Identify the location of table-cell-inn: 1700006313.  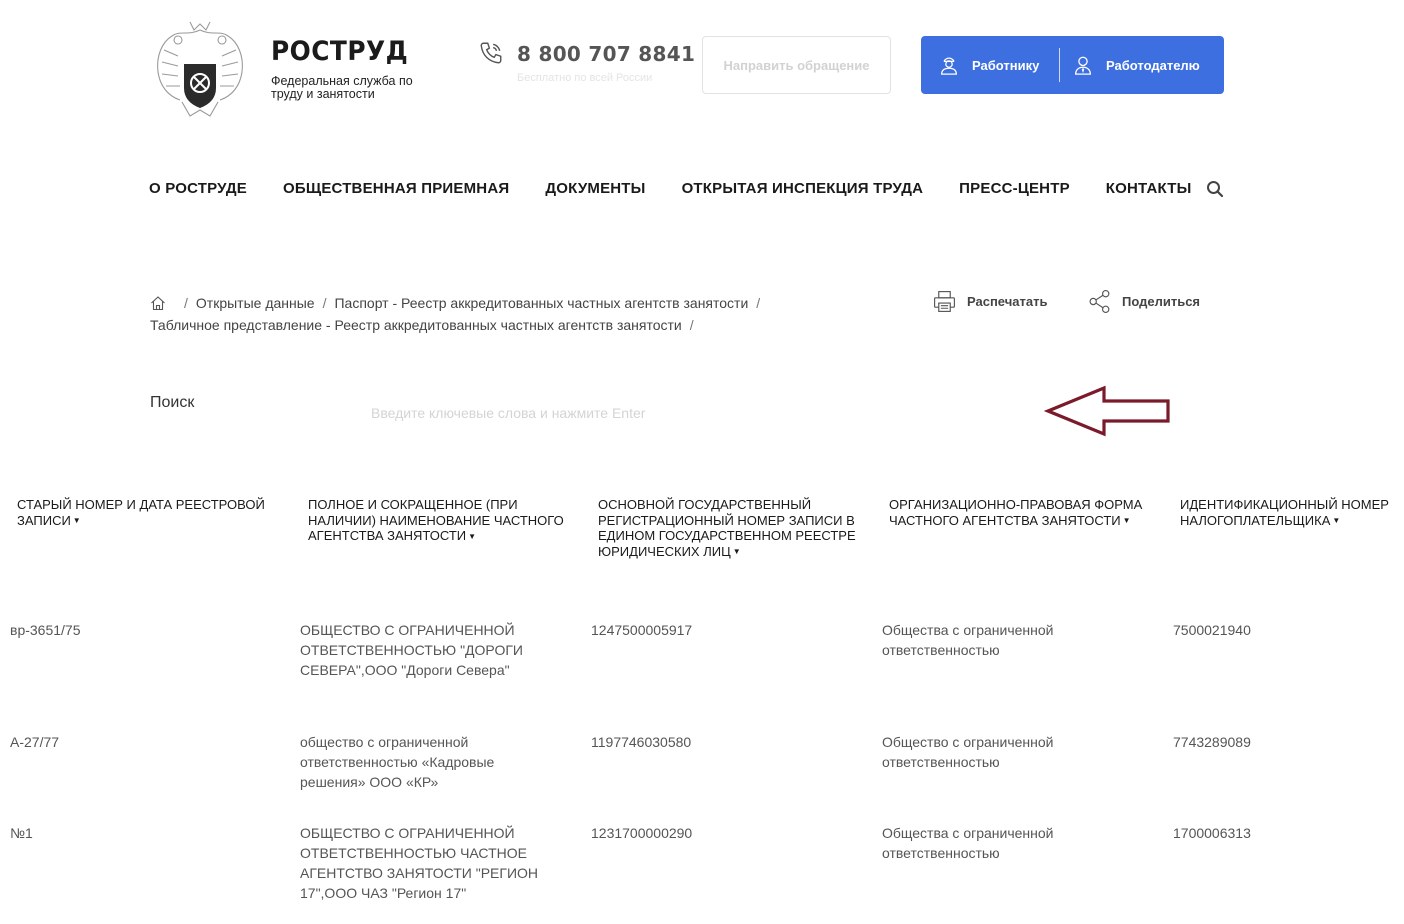
(1212, 833).